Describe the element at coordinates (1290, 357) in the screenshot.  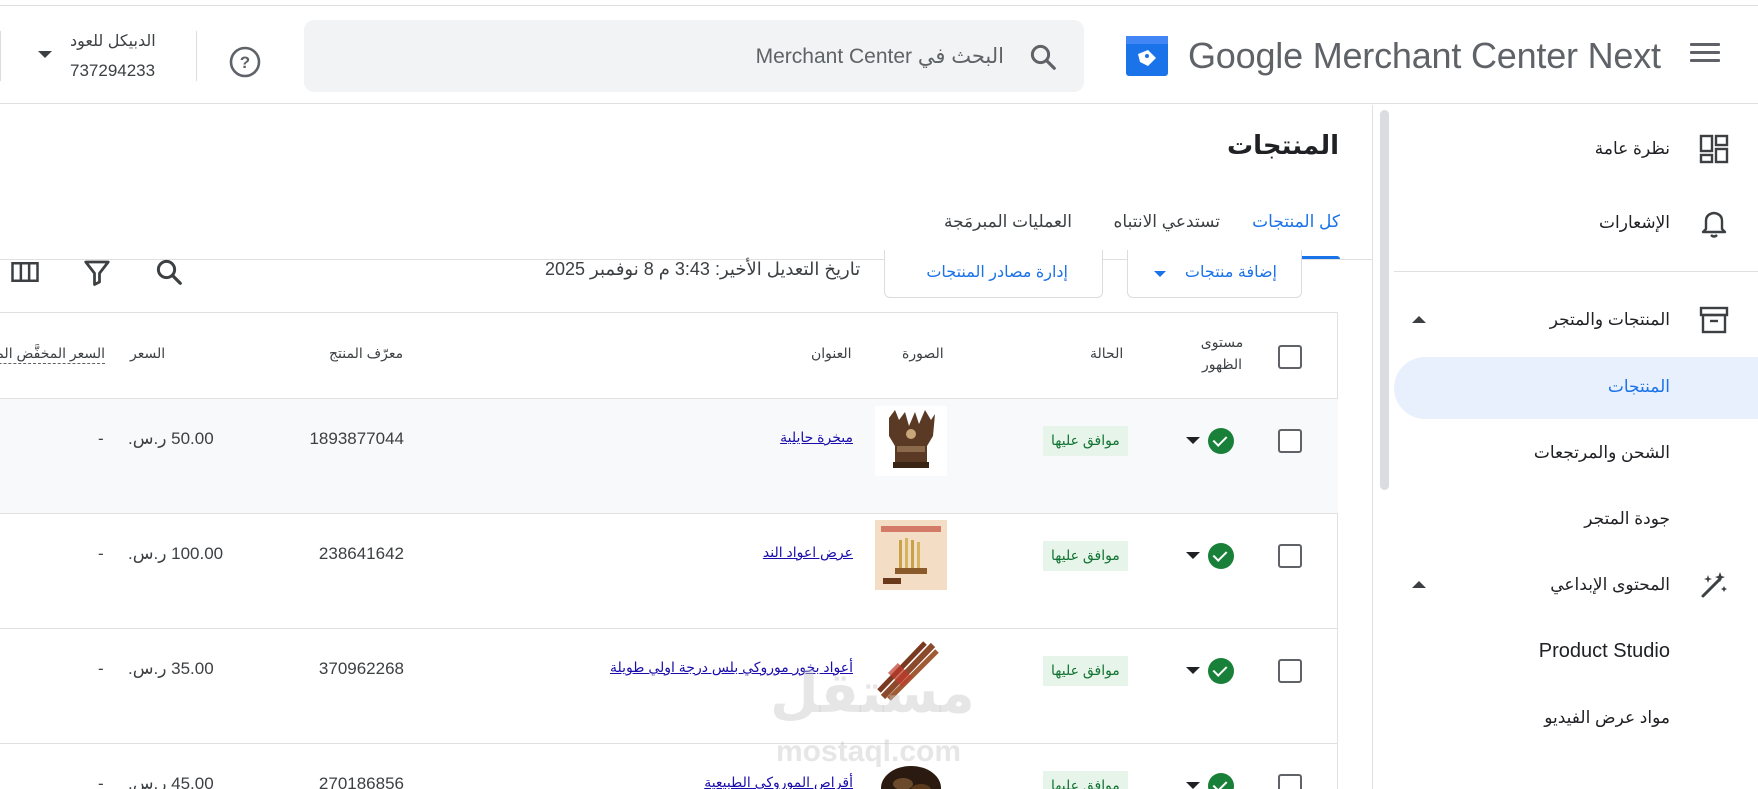
I see `select-all-checkbox` at that location.